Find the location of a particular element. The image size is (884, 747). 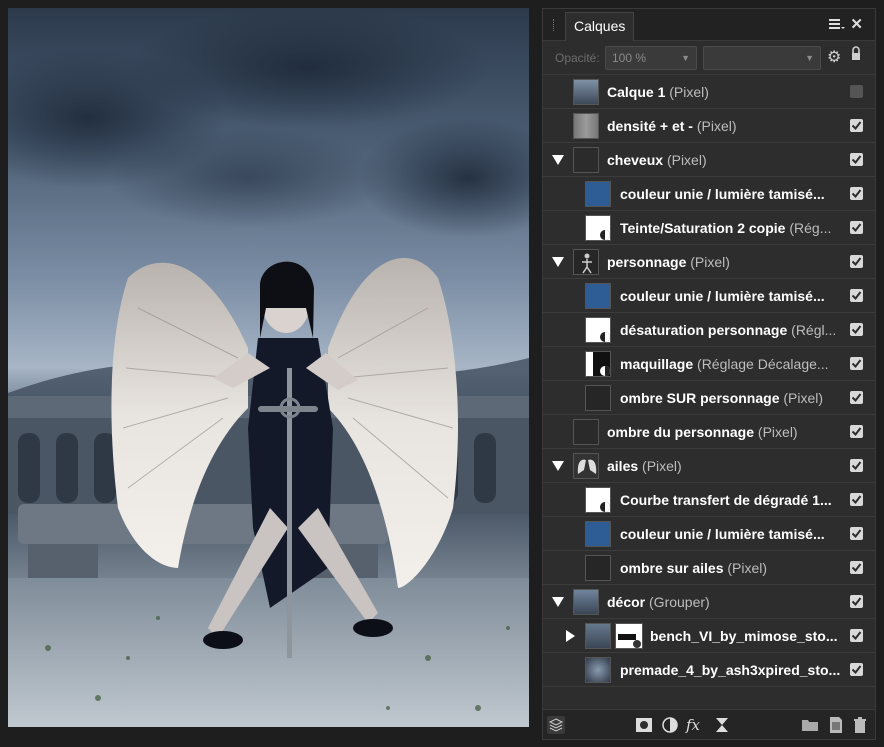

layer-mask-thumbnail is located at coordinates (629, 636).